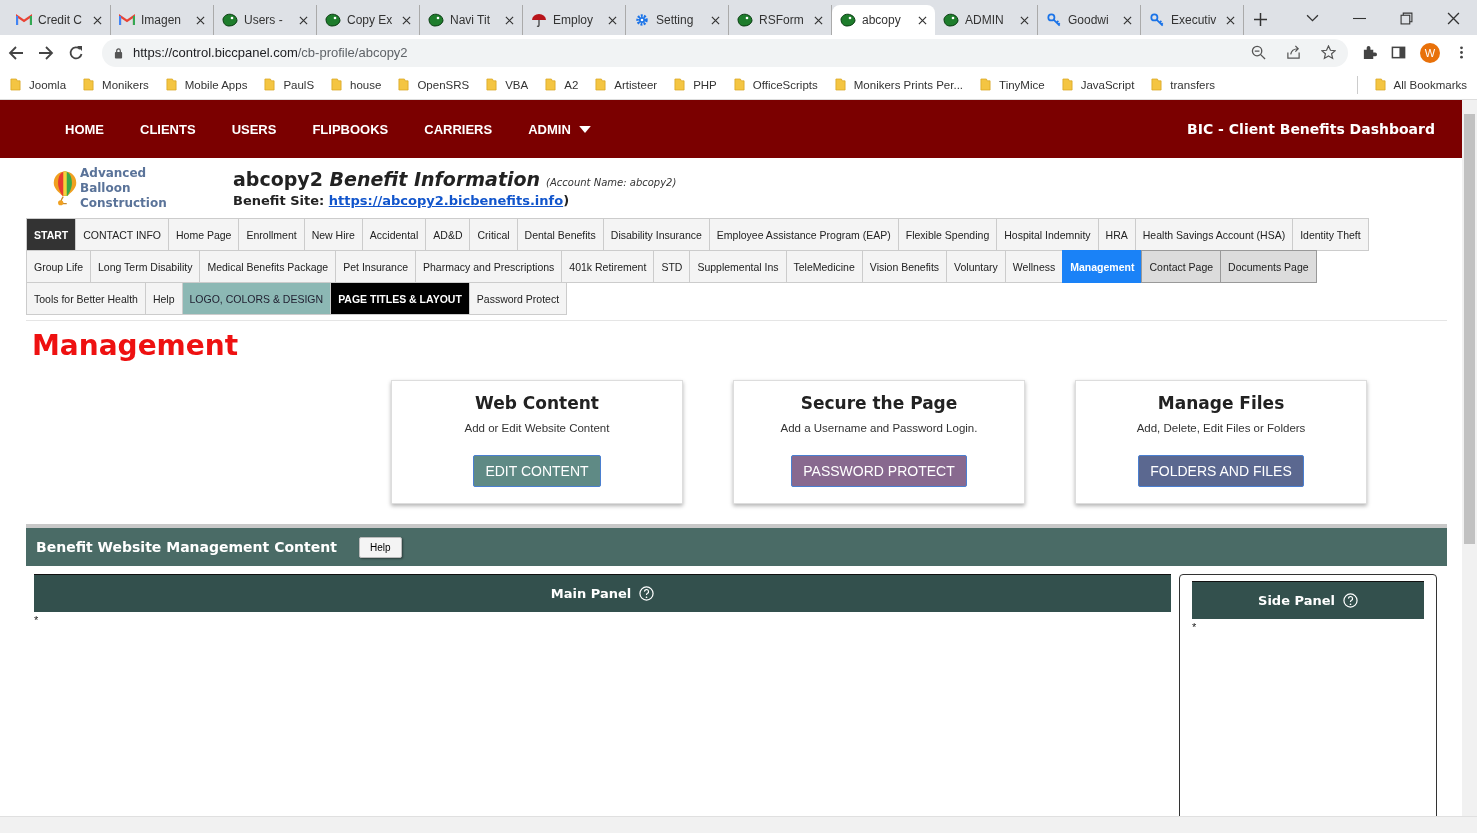  I want to click on company-name: Balloon, so click(106, 188).